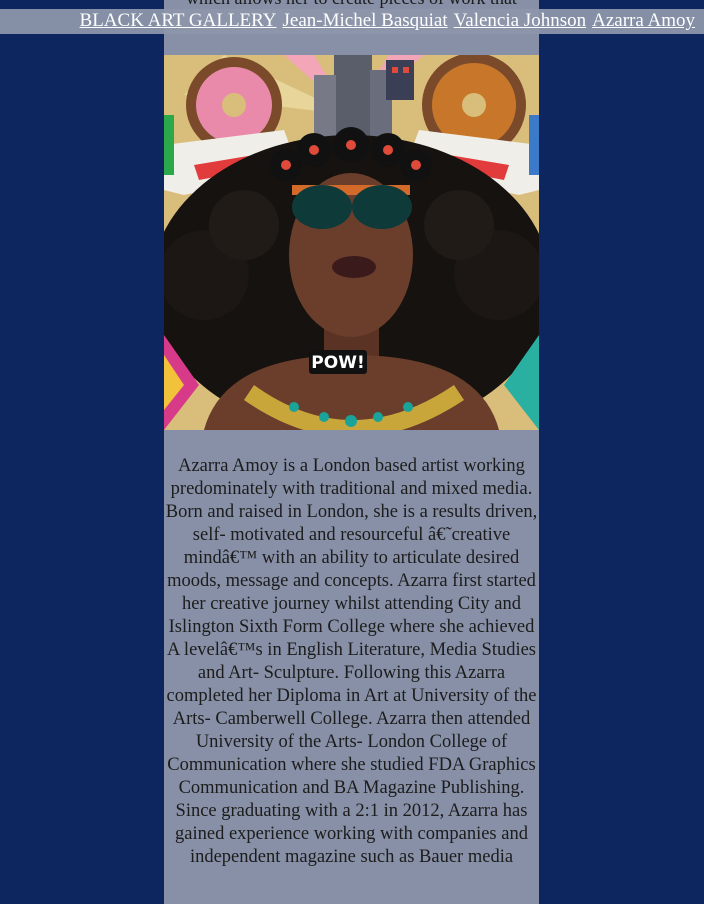  Describe the element at coordinates (520, 20) in the screenshot. I see `nav-link-valencia-johnson: Valencia Johnson` at that location.